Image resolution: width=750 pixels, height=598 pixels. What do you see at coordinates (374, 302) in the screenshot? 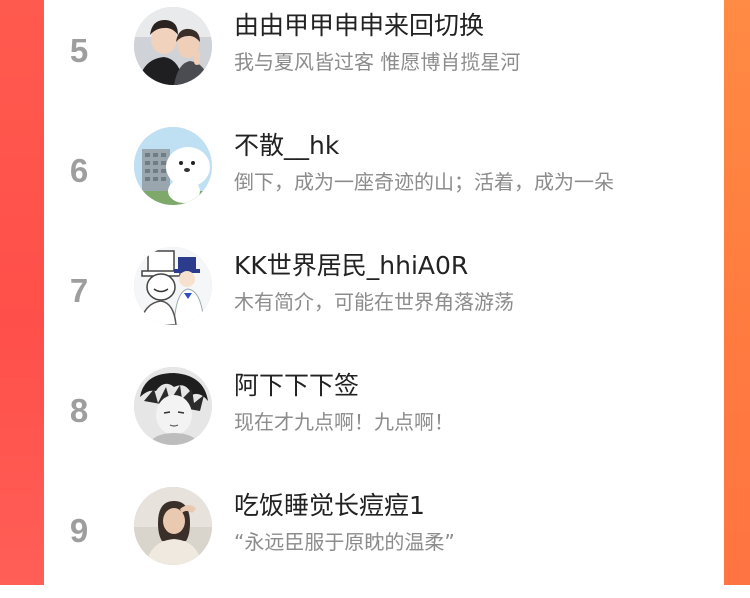
I see `user-bio: 木有简介，可能在世界角落游荡` at bounding box center [374, 302].